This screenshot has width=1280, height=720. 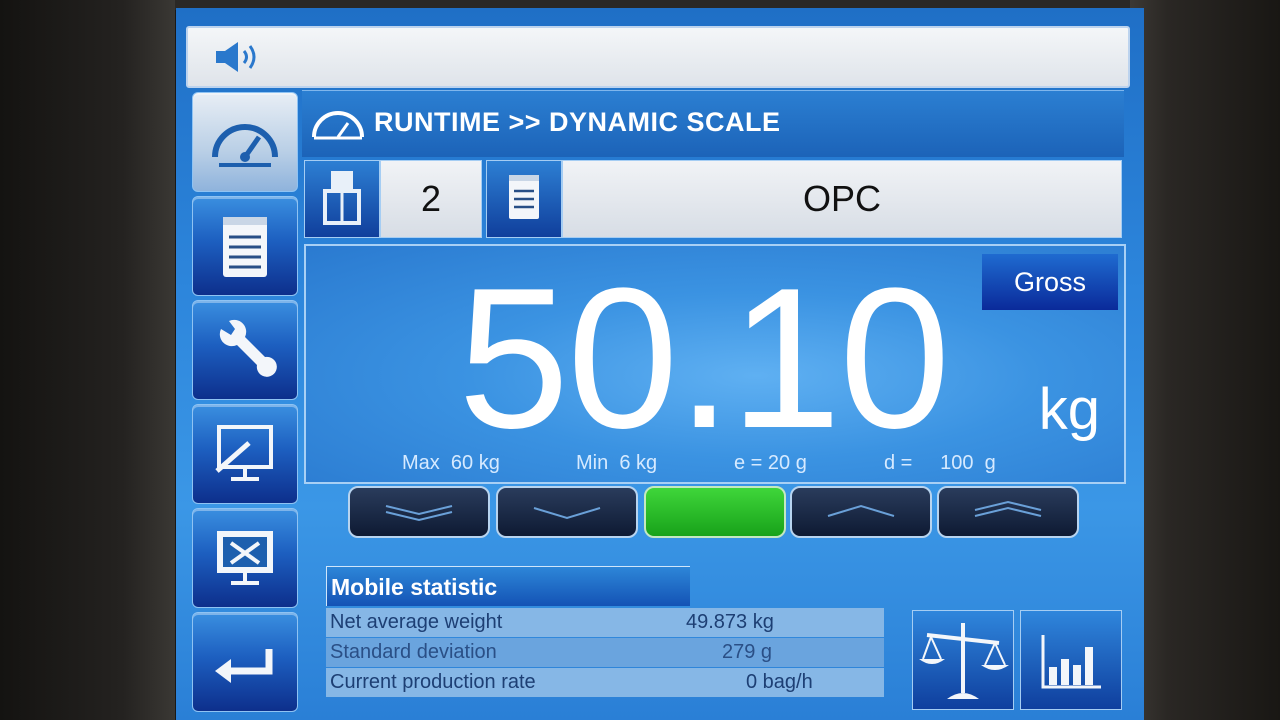 I want to click on table-row: Standard deviation 279 g, so click(x=605, y=652).